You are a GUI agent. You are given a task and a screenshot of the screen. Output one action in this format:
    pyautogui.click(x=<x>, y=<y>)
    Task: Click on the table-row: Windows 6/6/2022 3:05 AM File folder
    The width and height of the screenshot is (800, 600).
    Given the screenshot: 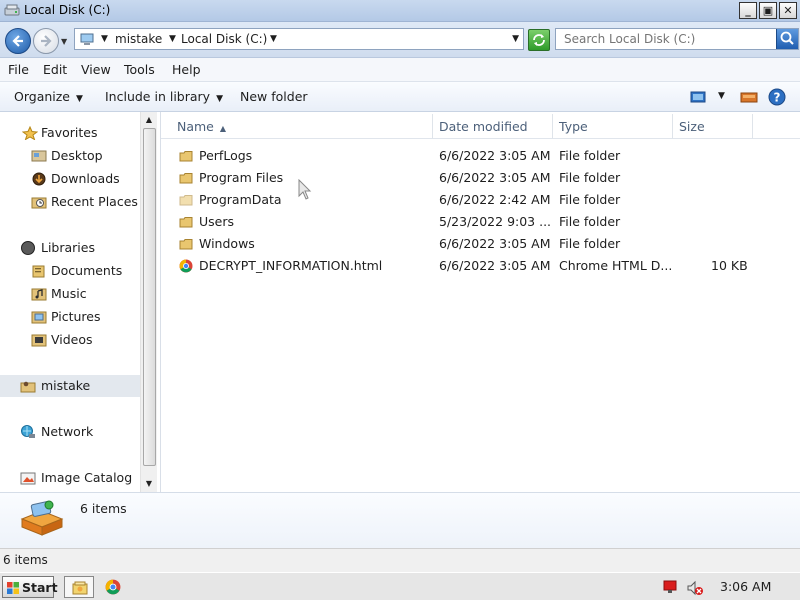 What is the action you would take?
    pyautogui.click(x=480, y=244)
    